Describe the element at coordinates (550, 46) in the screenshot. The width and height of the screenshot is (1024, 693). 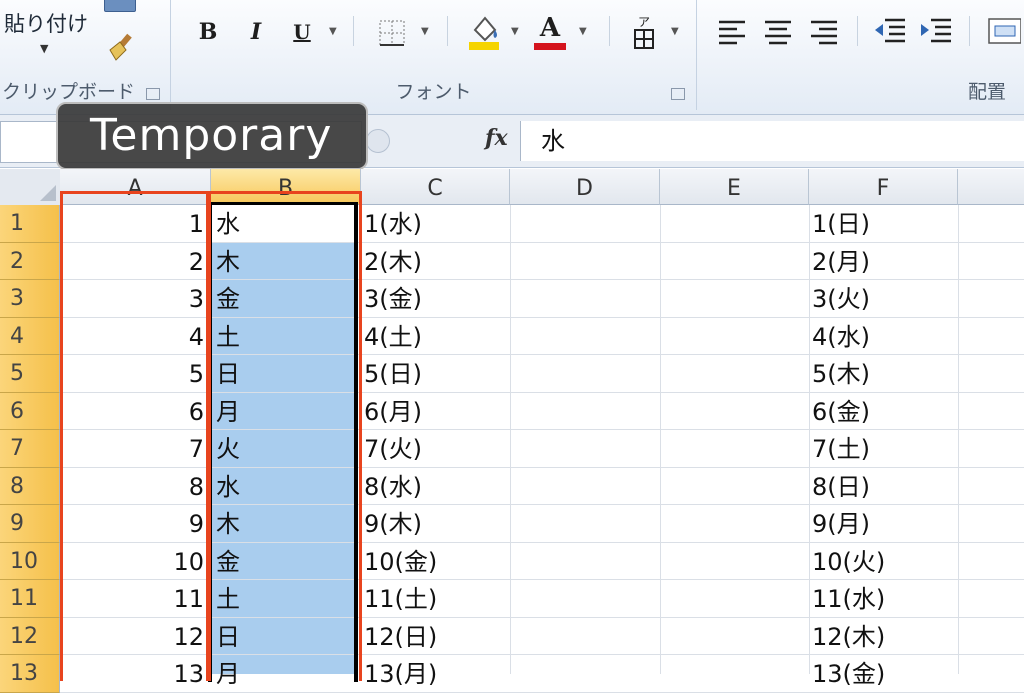
I see `font-color-swatch` at that location.